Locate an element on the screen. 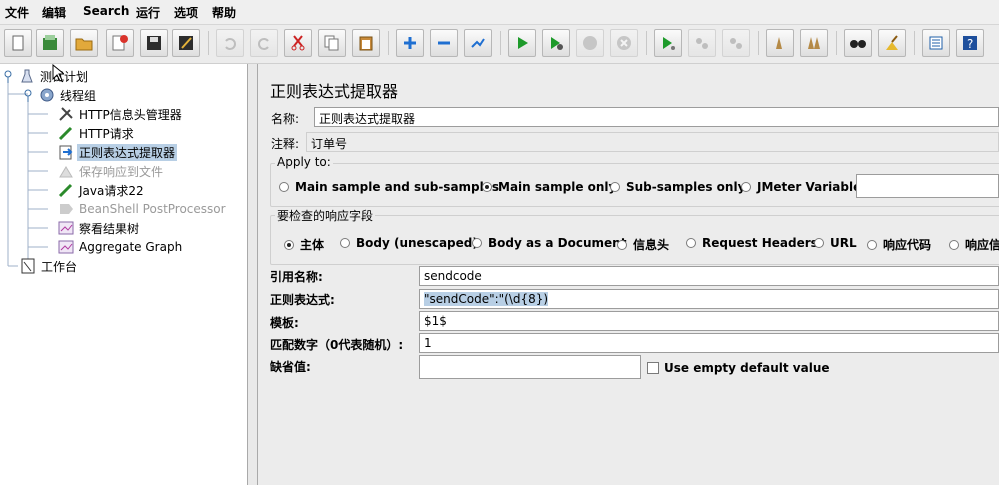  clear-icon is located at coordinates (780, 43).